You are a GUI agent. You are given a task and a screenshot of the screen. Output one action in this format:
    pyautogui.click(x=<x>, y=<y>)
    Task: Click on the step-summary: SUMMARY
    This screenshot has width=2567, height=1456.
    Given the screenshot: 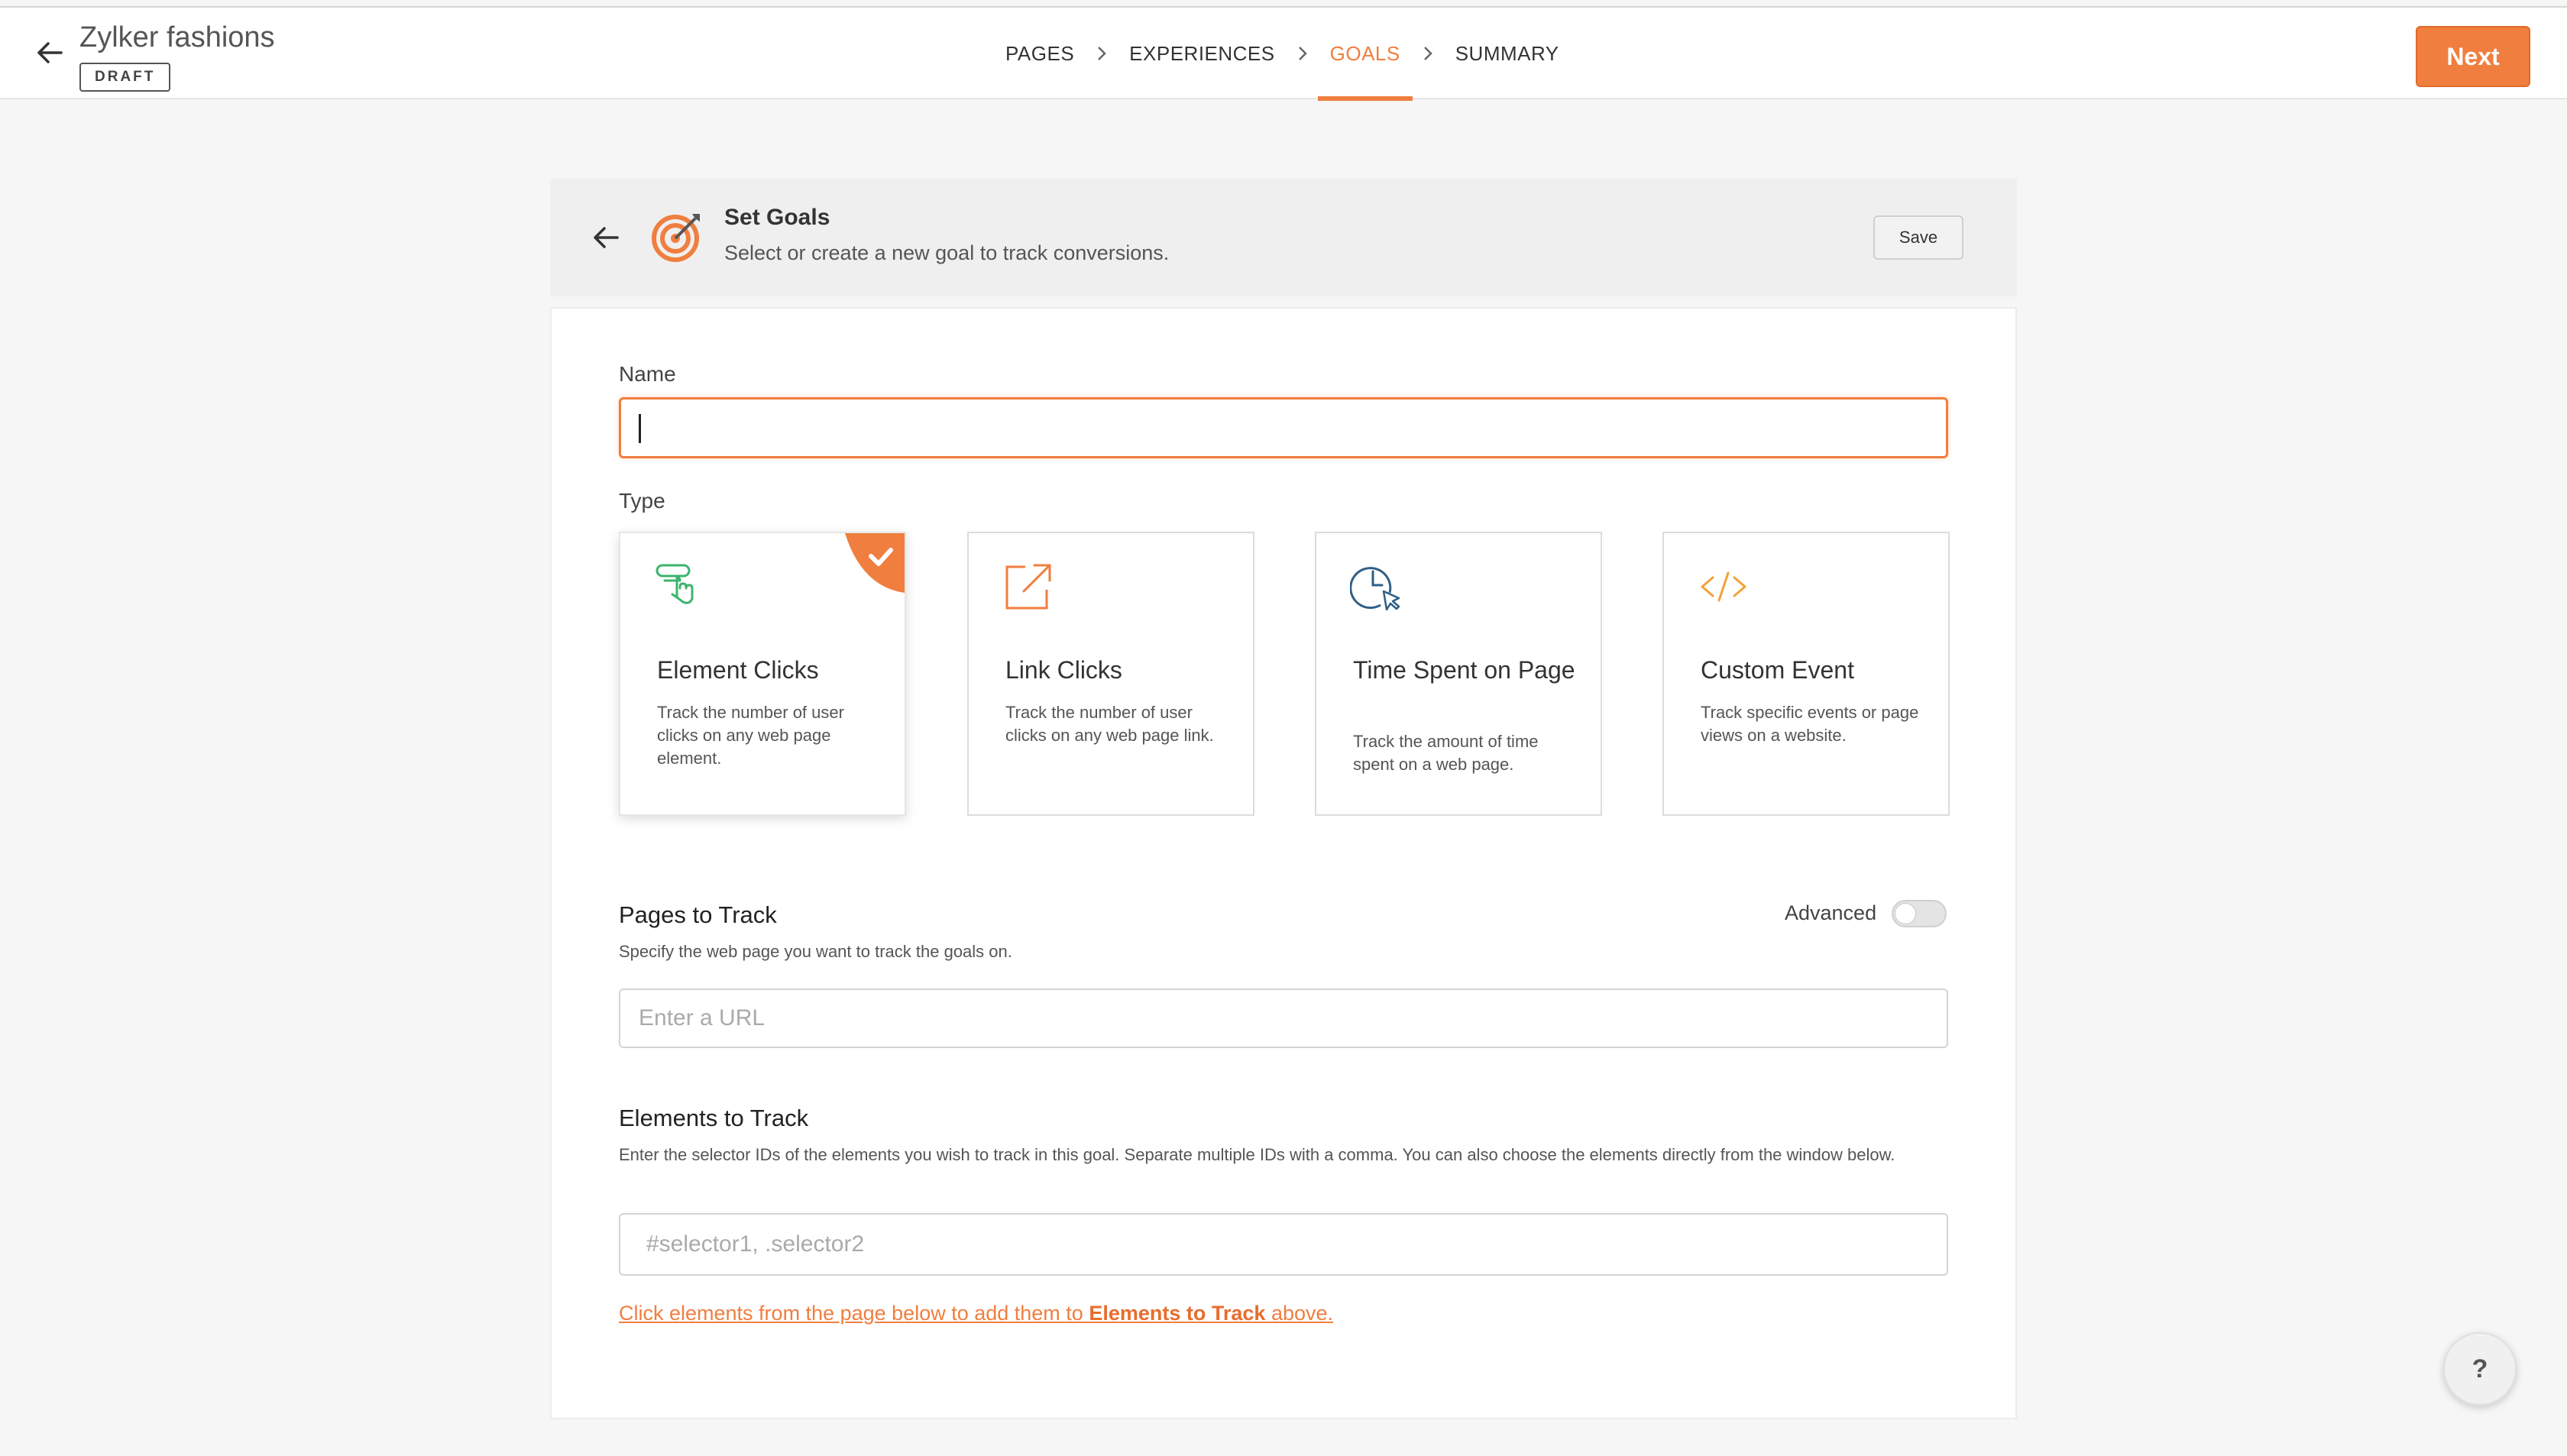 What is the action you would take?
    pyautogui.click(x=1507, y=54)
    